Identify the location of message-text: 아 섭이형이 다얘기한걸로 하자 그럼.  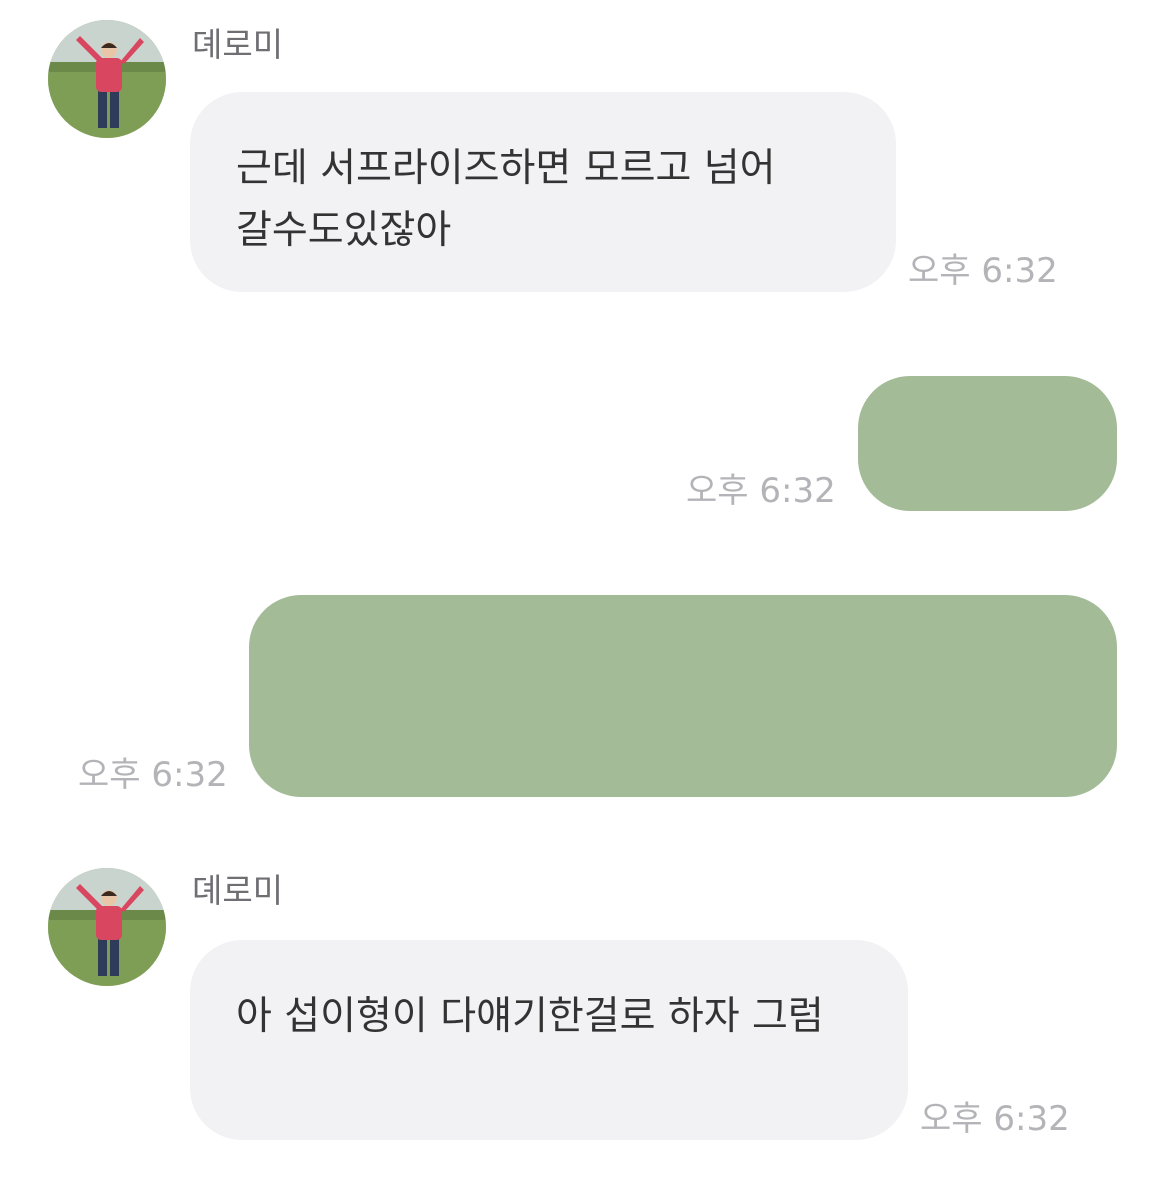
(530, 1016).